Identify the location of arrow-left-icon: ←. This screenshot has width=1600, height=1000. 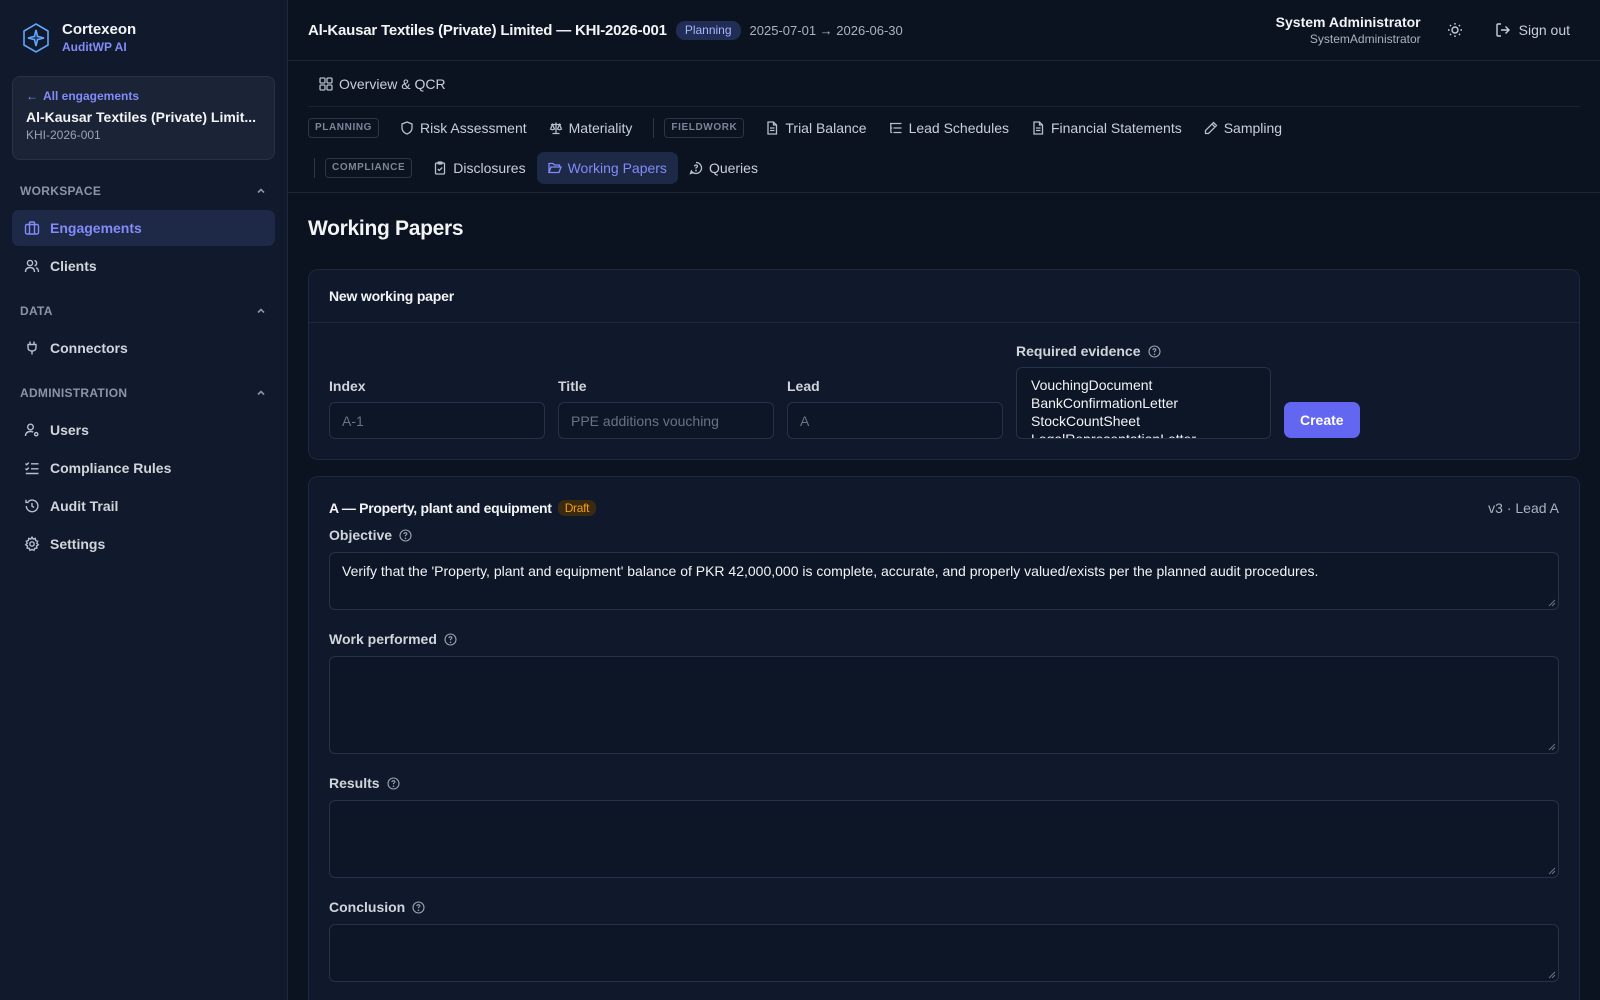
(32, 96).